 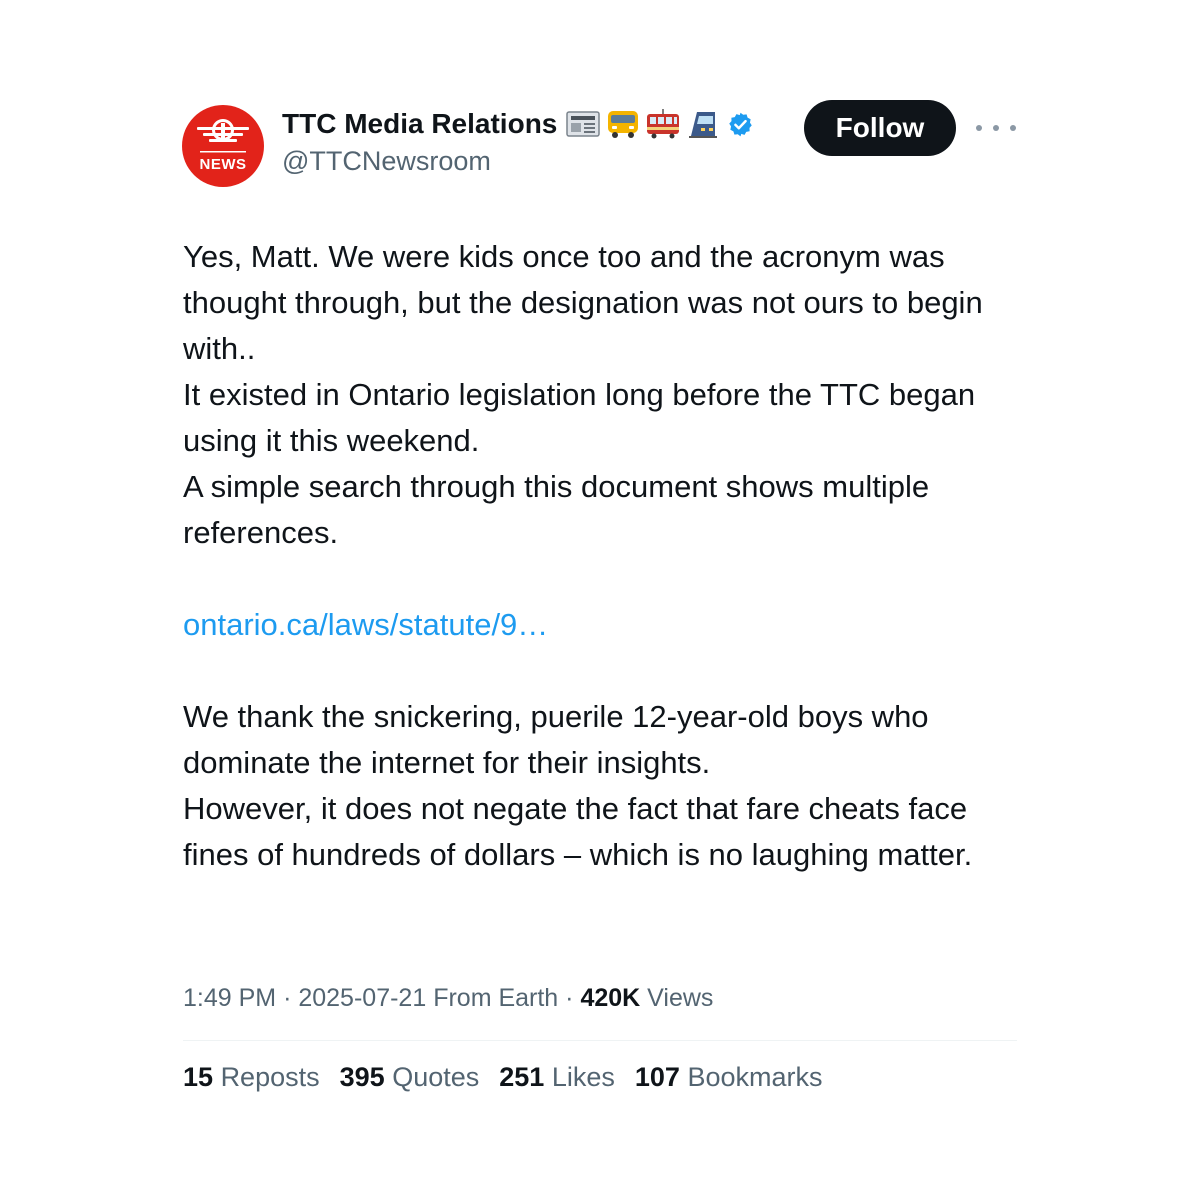 I want to click on author-name-row: TTC Media Relations, so click(x=518, y=124).